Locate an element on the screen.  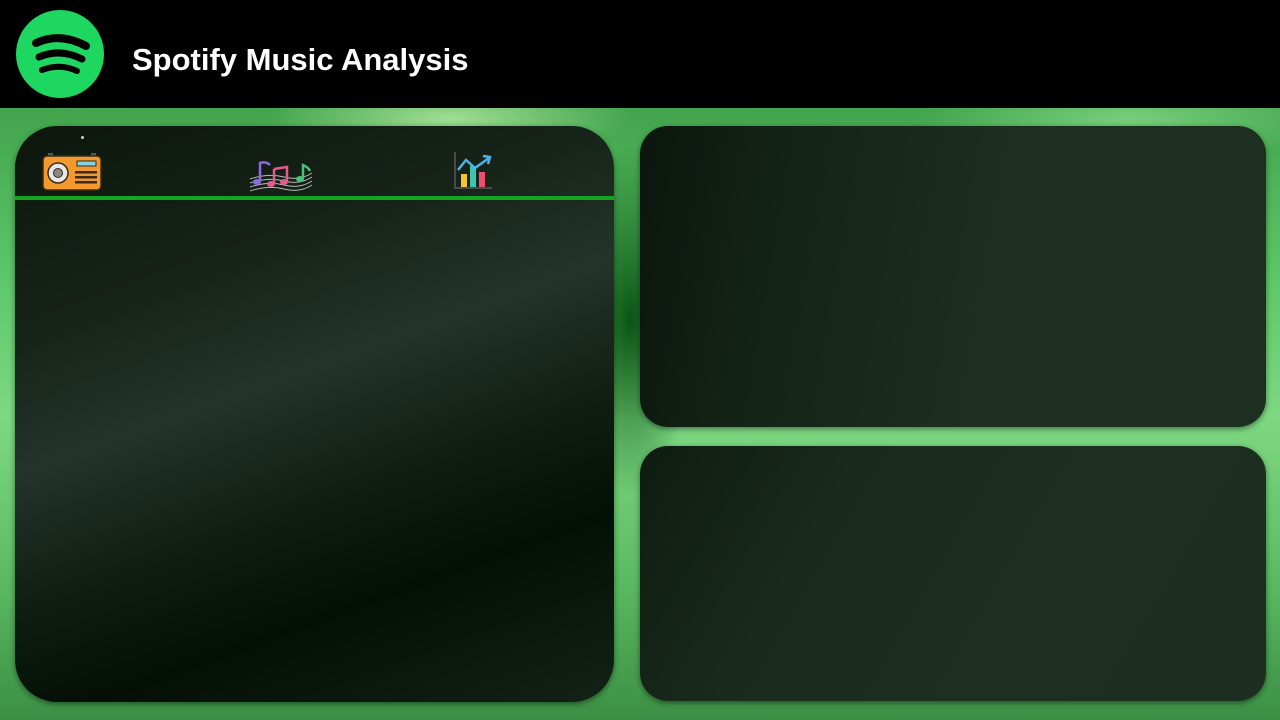
radio-icon is located at coordinates (72, 172).